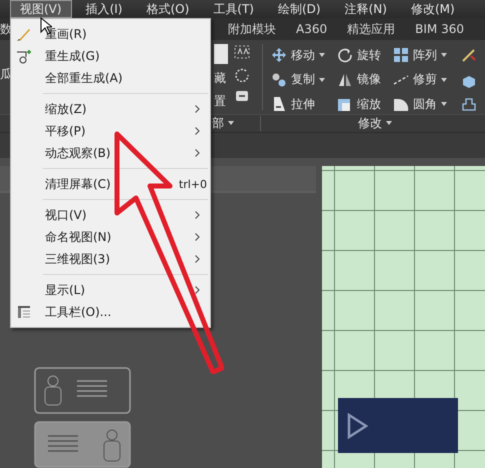  Describe the element at coordinates (345, 80) in the screenshot. I see `mirror-icon` at that location.